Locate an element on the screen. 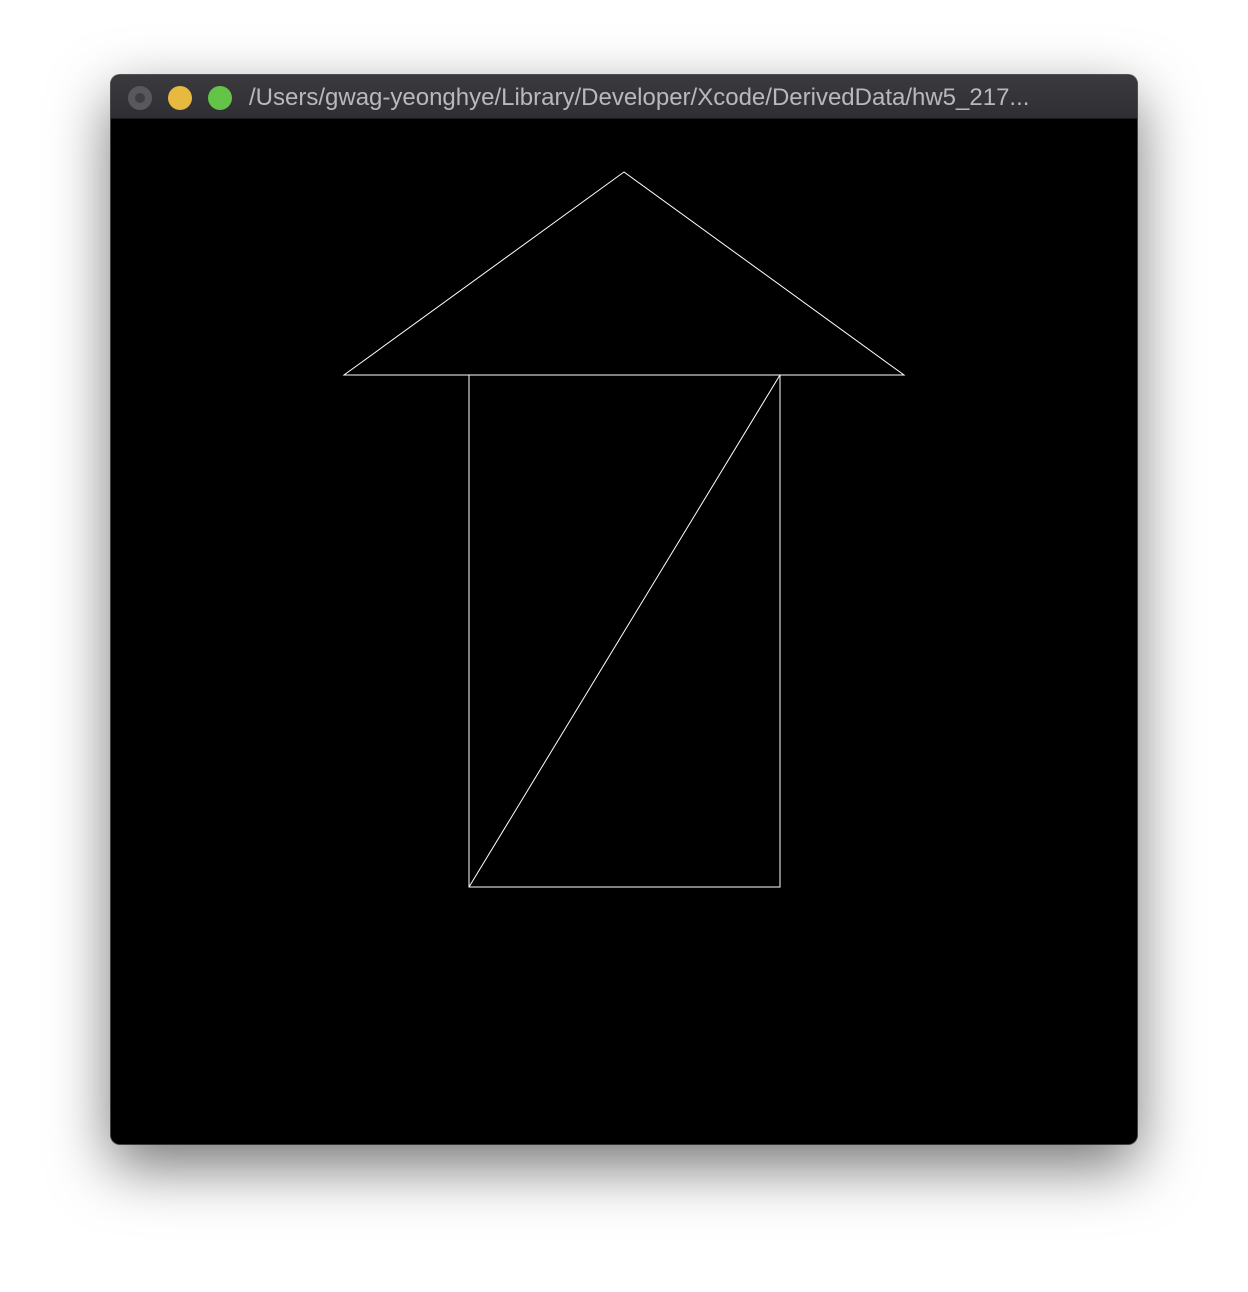  close-icon is located at coordinates (140, 98).